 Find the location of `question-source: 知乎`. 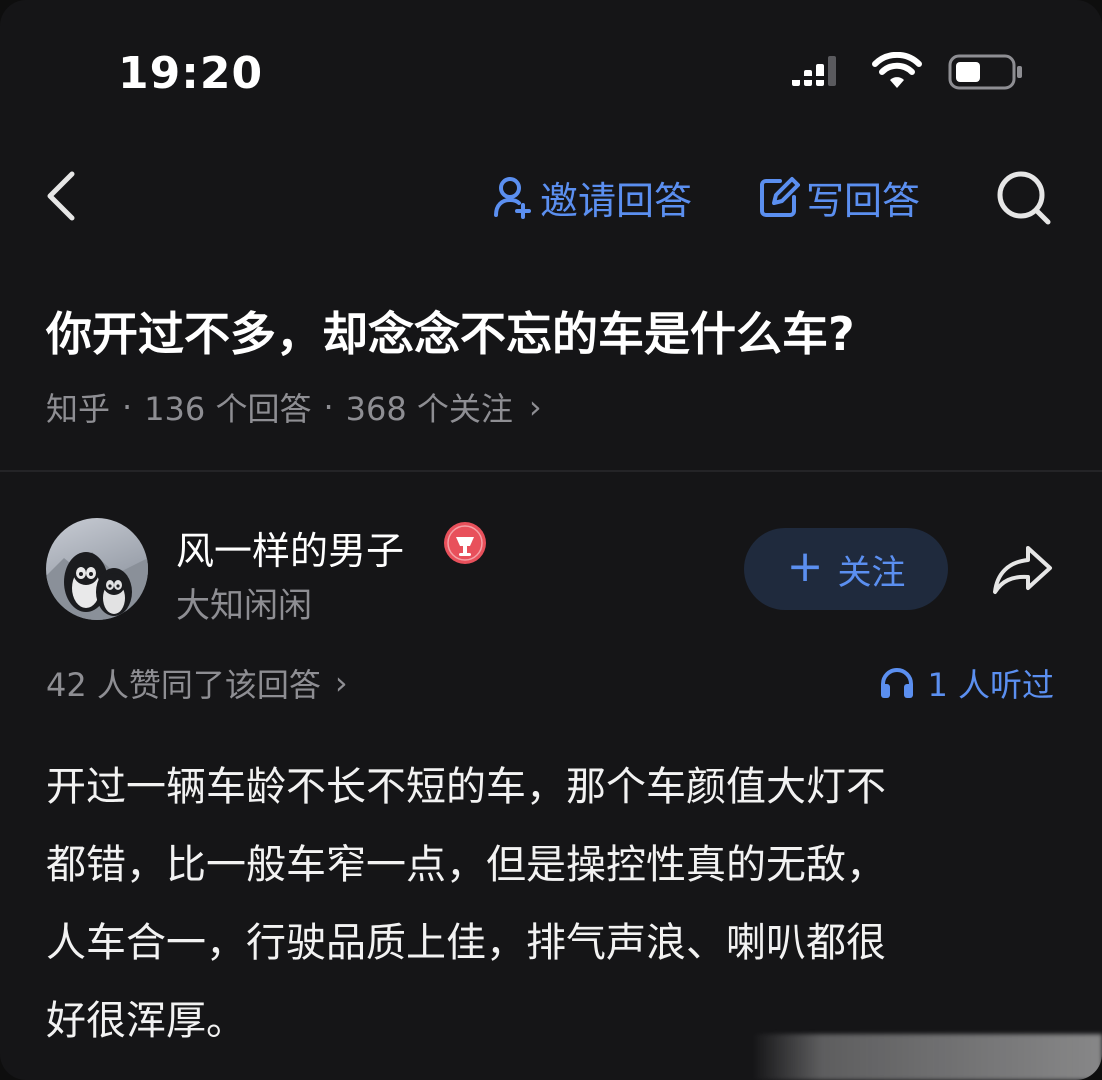

question-source: 知乎 is located at coordinates (78, 409).